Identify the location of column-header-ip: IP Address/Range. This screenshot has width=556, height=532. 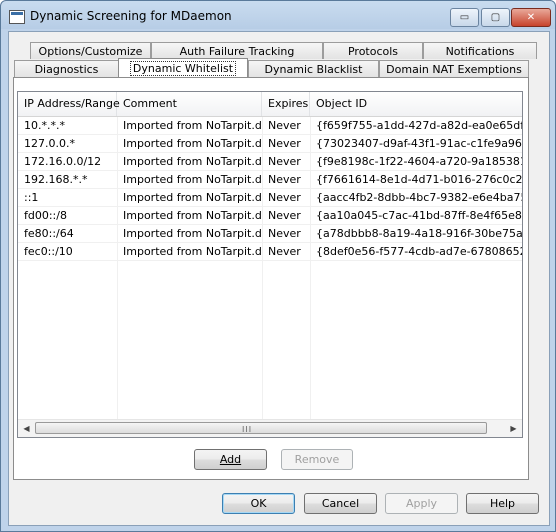
(69, 104).